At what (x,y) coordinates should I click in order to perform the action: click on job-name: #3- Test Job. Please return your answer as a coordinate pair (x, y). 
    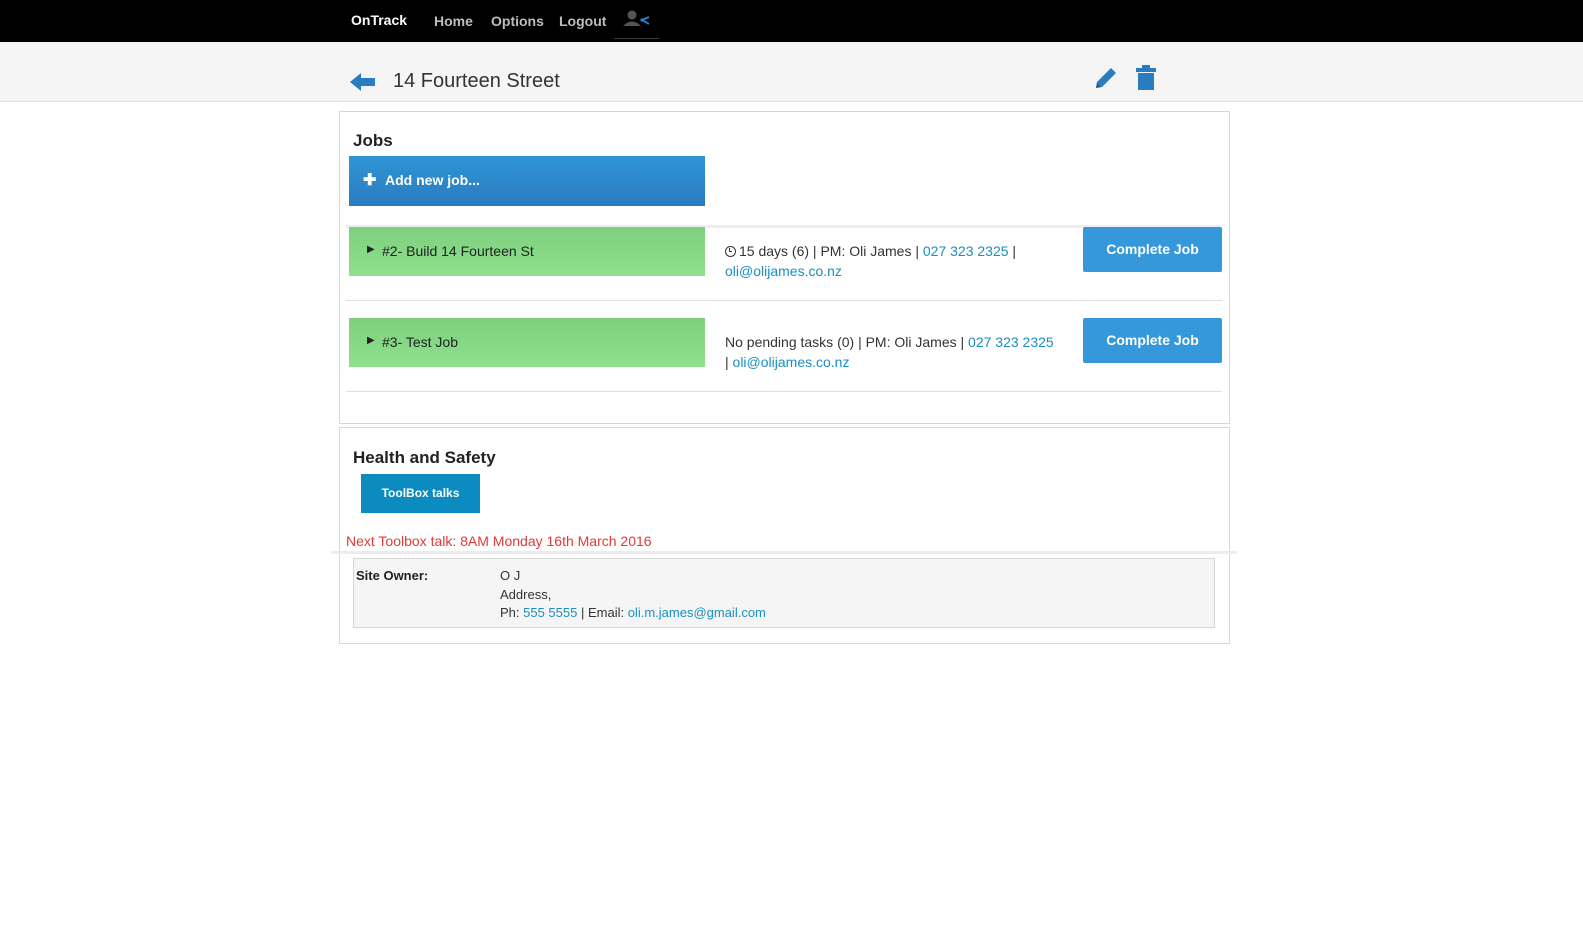
    Looking at the image, I should click on (420, 342).